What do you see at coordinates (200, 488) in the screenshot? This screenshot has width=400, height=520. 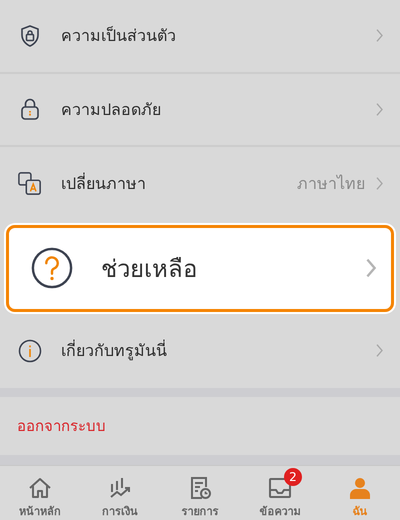 I see `document-clock-icon` at bounding box center [200, 488].